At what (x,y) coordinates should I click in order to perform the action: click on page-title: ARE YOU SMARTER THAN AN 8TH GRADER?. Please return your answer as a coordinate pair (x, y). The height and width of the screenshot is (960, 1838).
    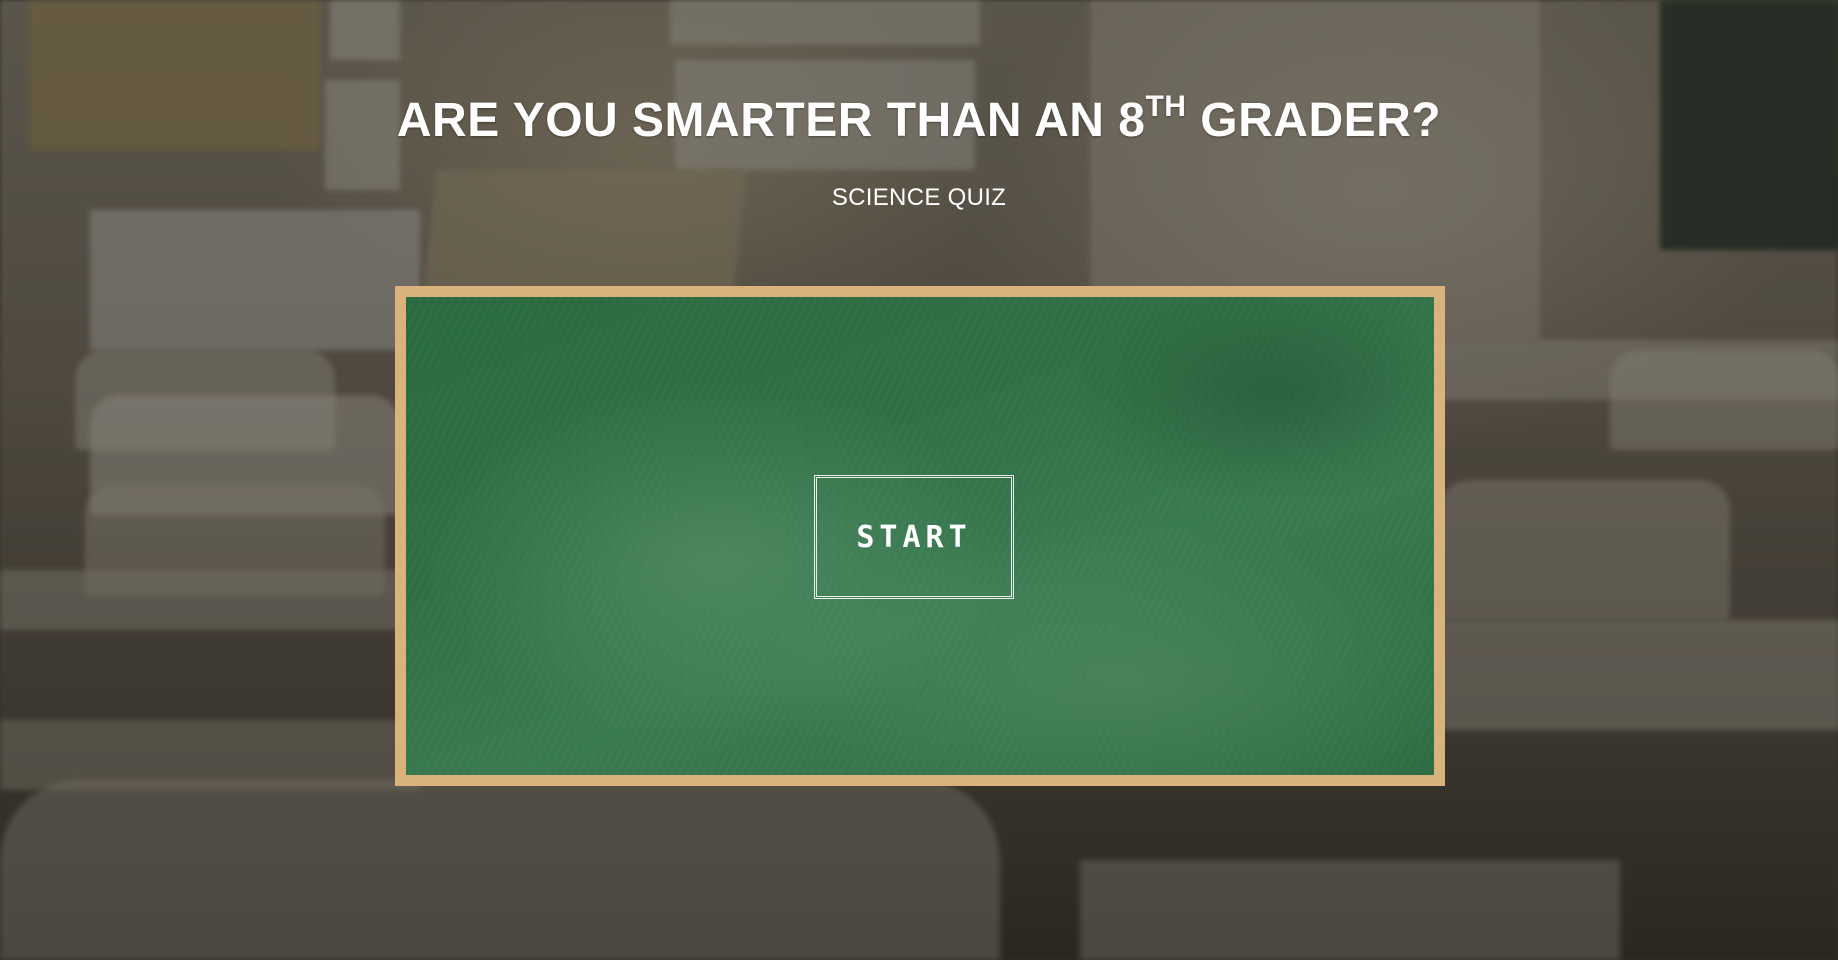
    Looking at the image, I should click on (919, 121).